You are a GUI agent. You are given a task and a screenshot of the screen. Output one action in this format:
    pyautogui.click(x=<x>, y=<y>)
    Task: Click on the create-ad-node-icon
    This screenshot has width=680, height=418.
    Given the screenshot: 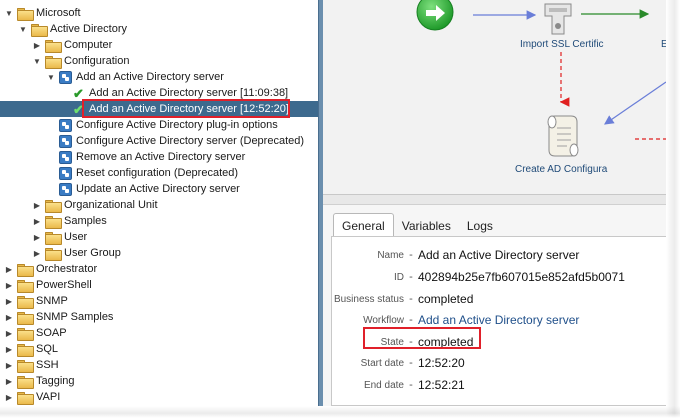 What is the action you would take?
    pyautogui.click(x=563, y=136)
    